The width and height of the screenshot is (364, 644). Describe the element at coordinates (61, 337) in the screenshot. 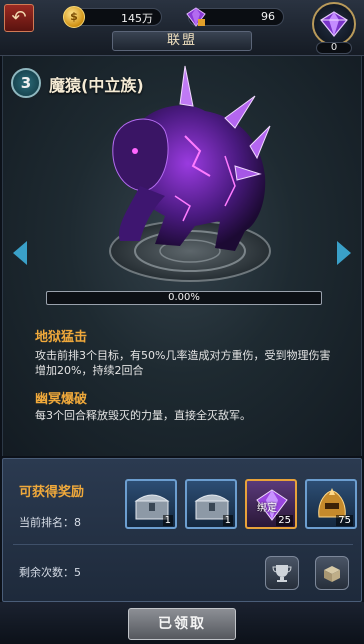

I see `skill-1-title: 地狱猛击` at that location.